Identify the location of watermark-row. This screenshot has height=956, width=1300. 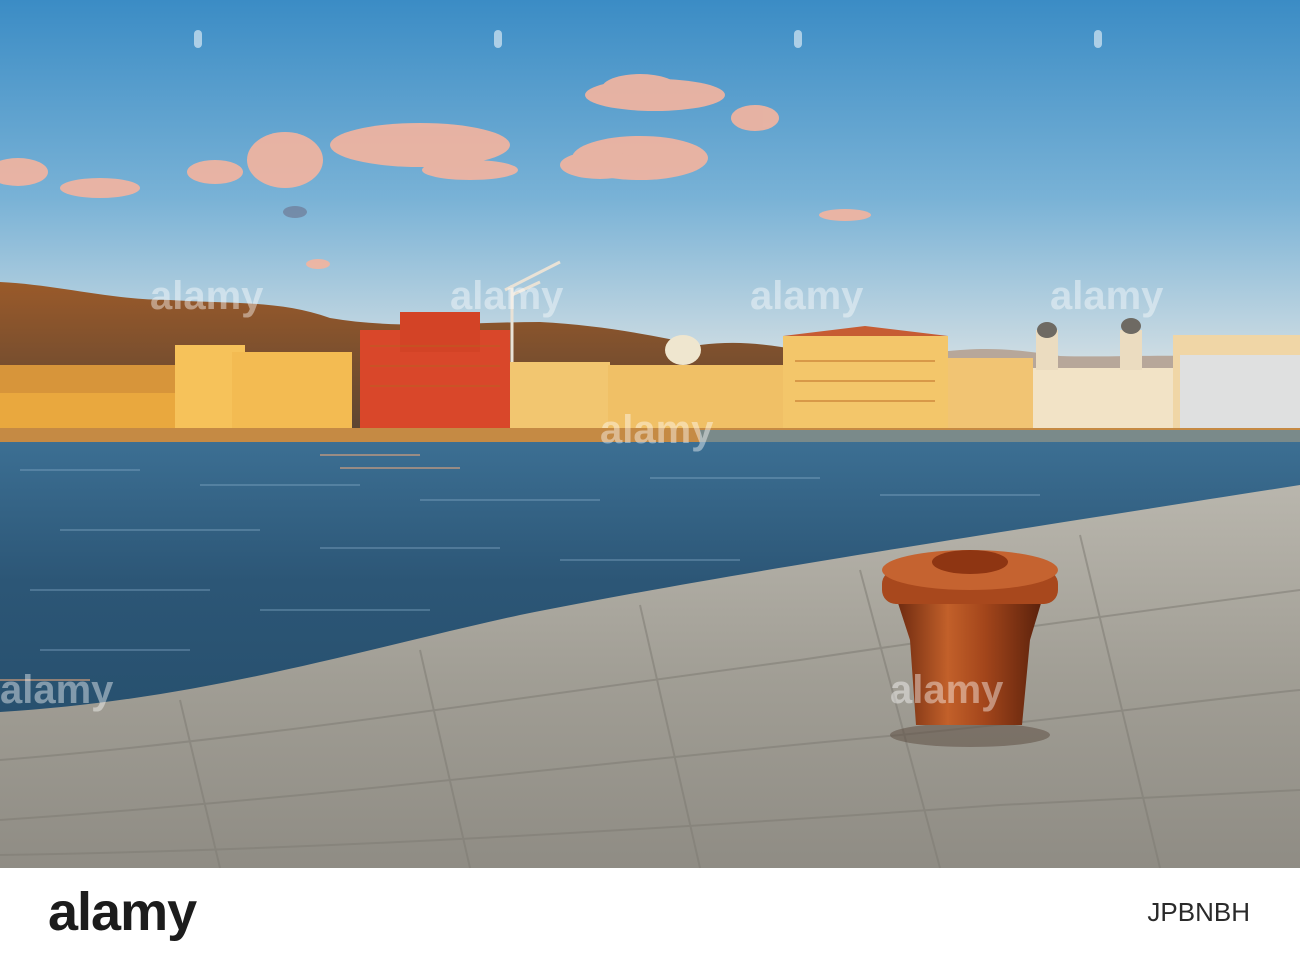
(650, 56).